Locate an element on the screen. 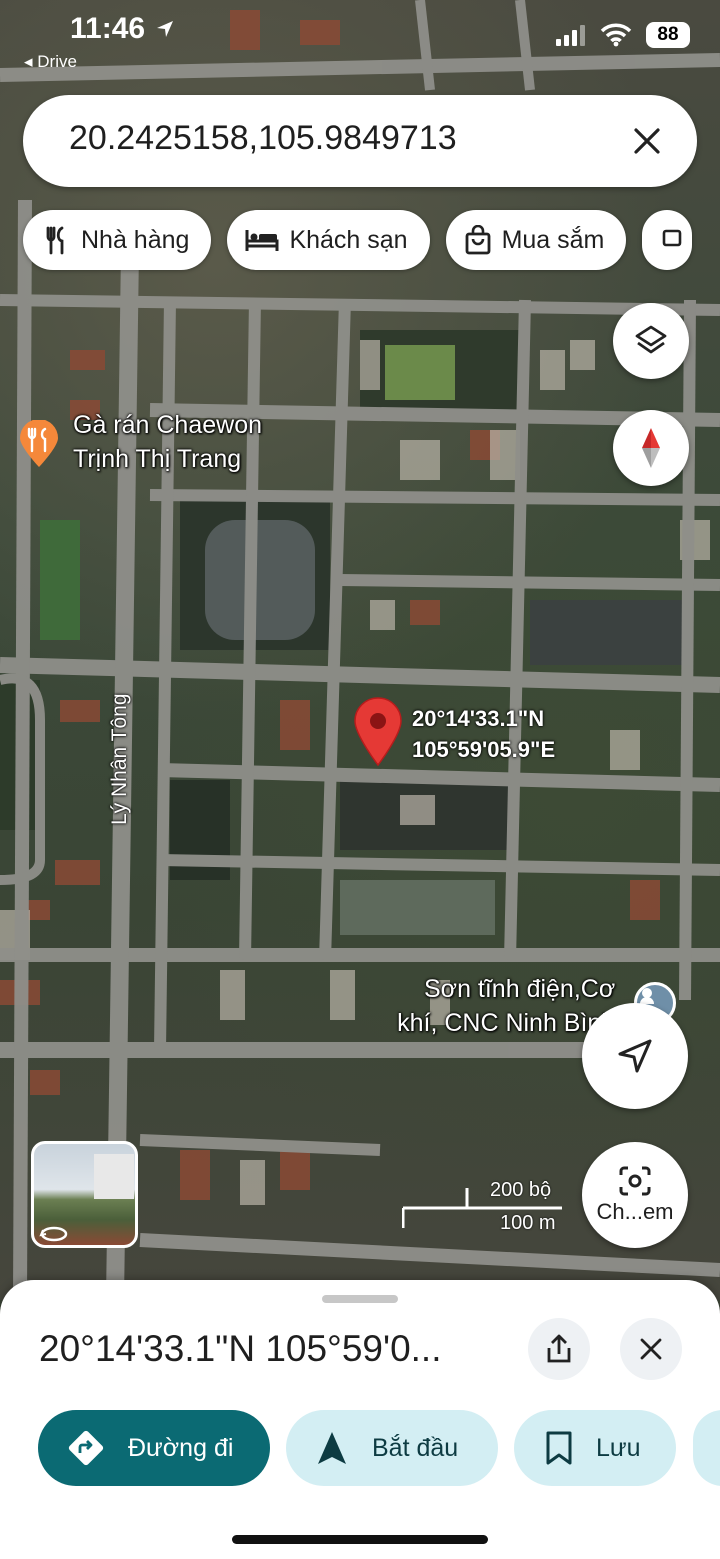 The height and width of the screenshot is (1559, 720). back-app-name: Drive is located at coordinates (57, 61).